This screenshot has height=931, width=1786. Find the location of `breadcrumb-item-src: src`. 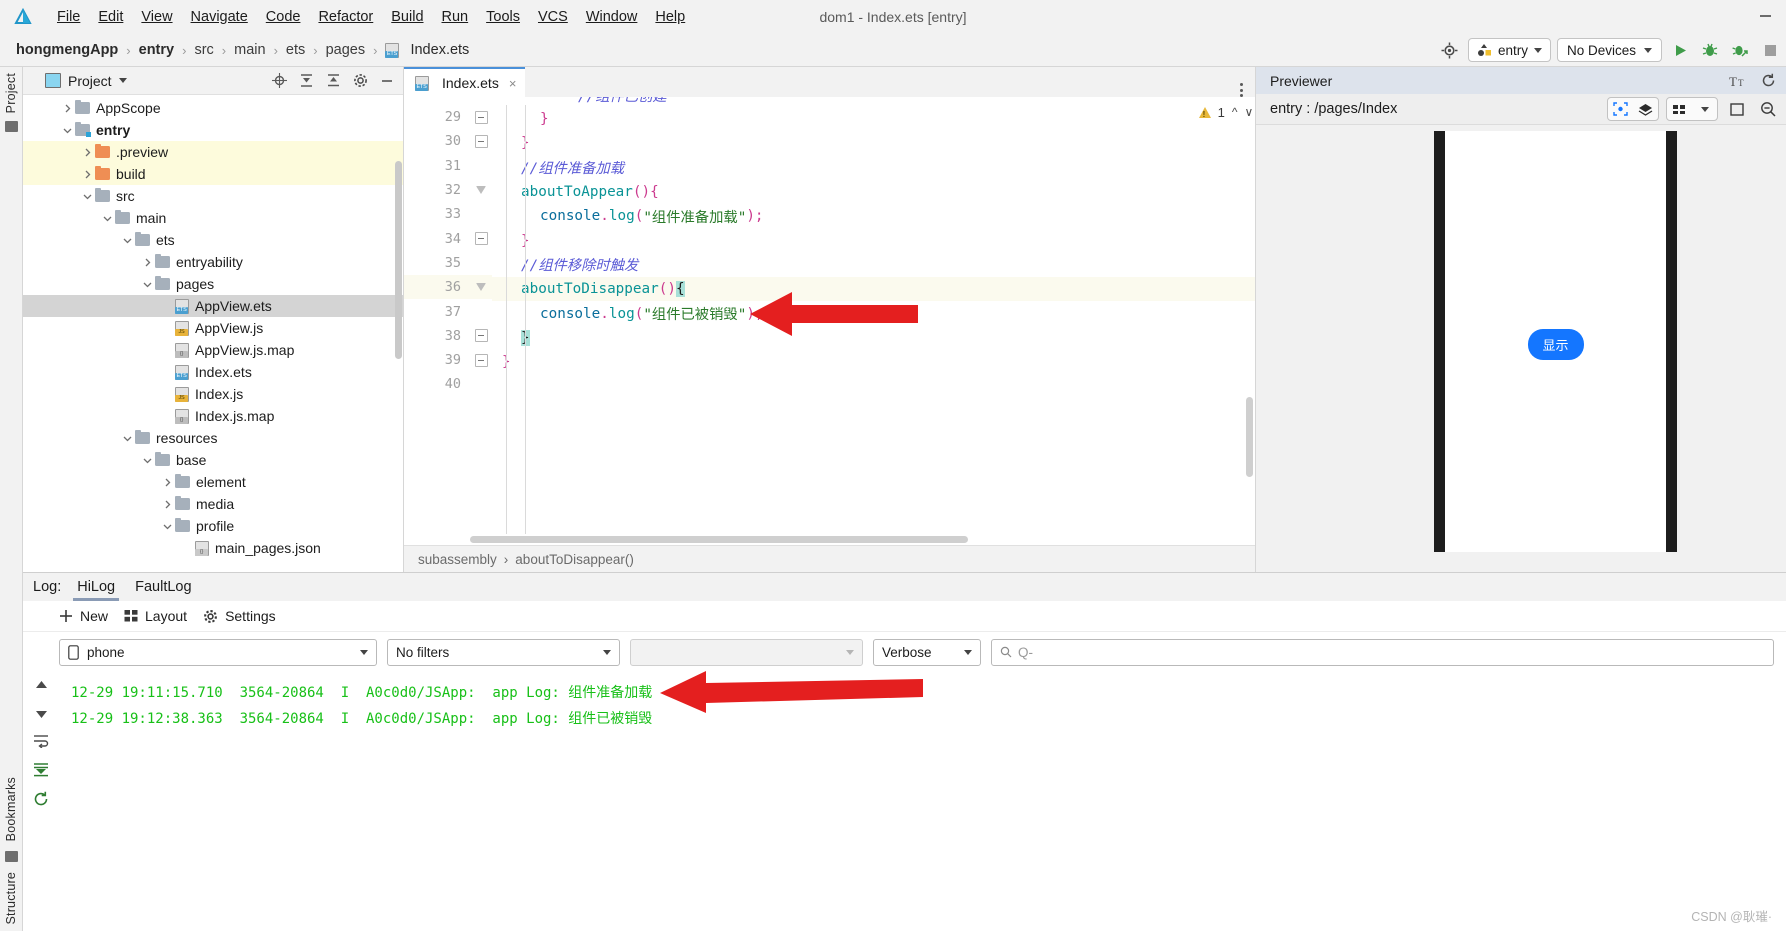

breadcrumb-item-src: src is located at coordinates (203, 50).